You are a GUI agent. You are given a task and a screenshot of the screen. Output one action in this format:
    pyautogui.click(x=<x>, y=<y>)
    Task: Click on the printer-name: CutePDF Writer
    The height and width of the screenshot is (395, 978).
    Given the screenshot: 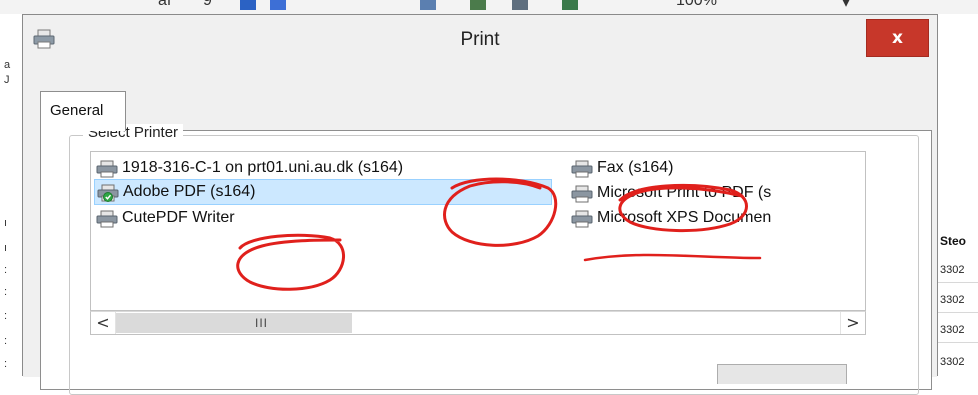 What is the action you would take?
    pyautogui.click(x=178, y=217)
    